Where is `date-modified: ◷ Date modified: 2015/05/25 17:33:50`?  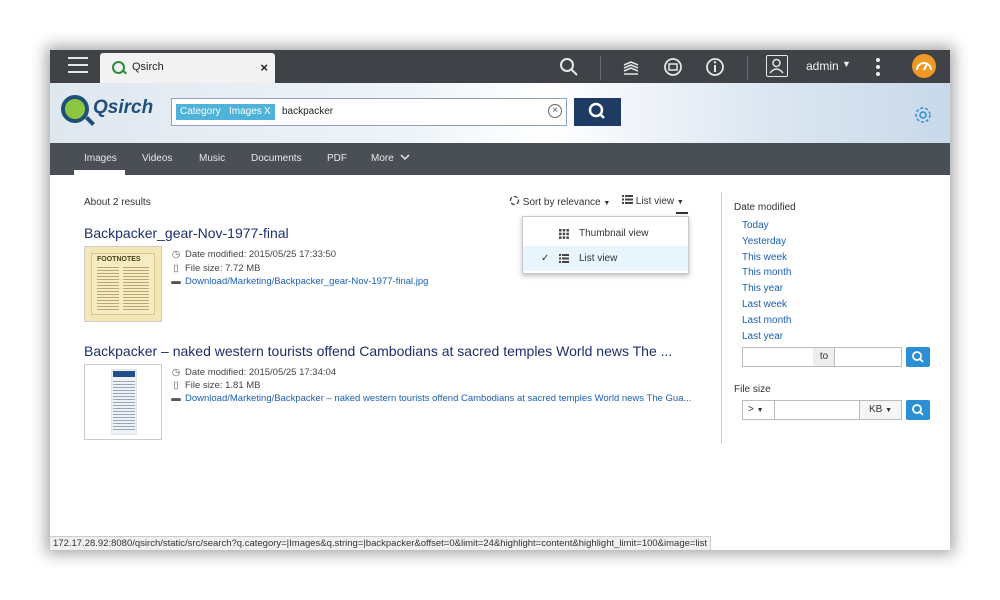
date-modified: ◷ Date modified: 2015/05/25 17:33:50 is located at coordinates (254, 254).